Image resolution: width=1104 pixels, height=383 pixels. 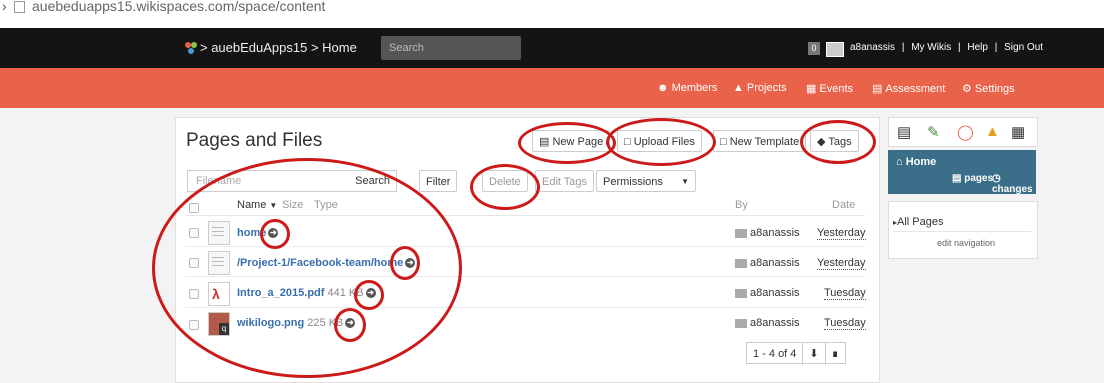 I want to click on back-arrow-icon: ›, so click(x=4, y=7).